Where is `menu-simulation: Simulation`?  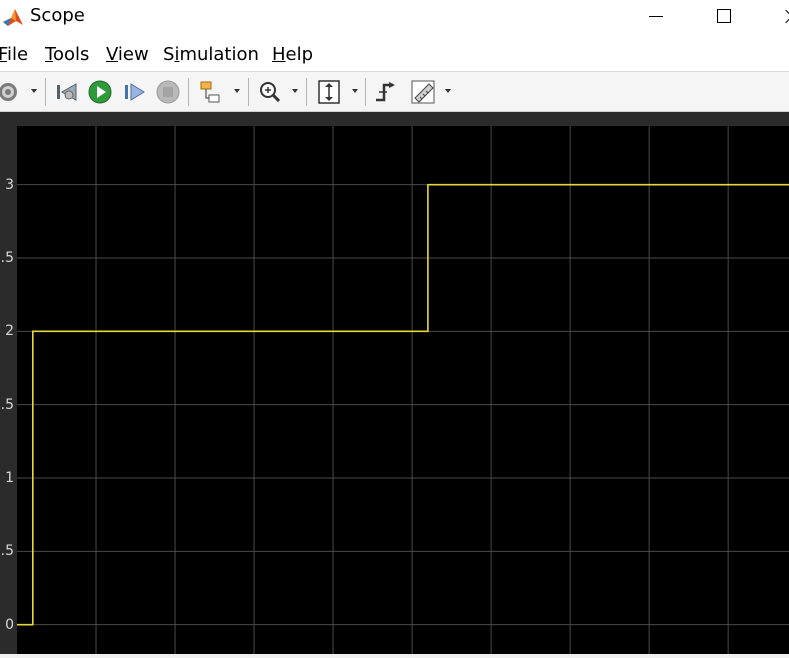 menu-simulation: Simulation is located at coordinates (211, 55).